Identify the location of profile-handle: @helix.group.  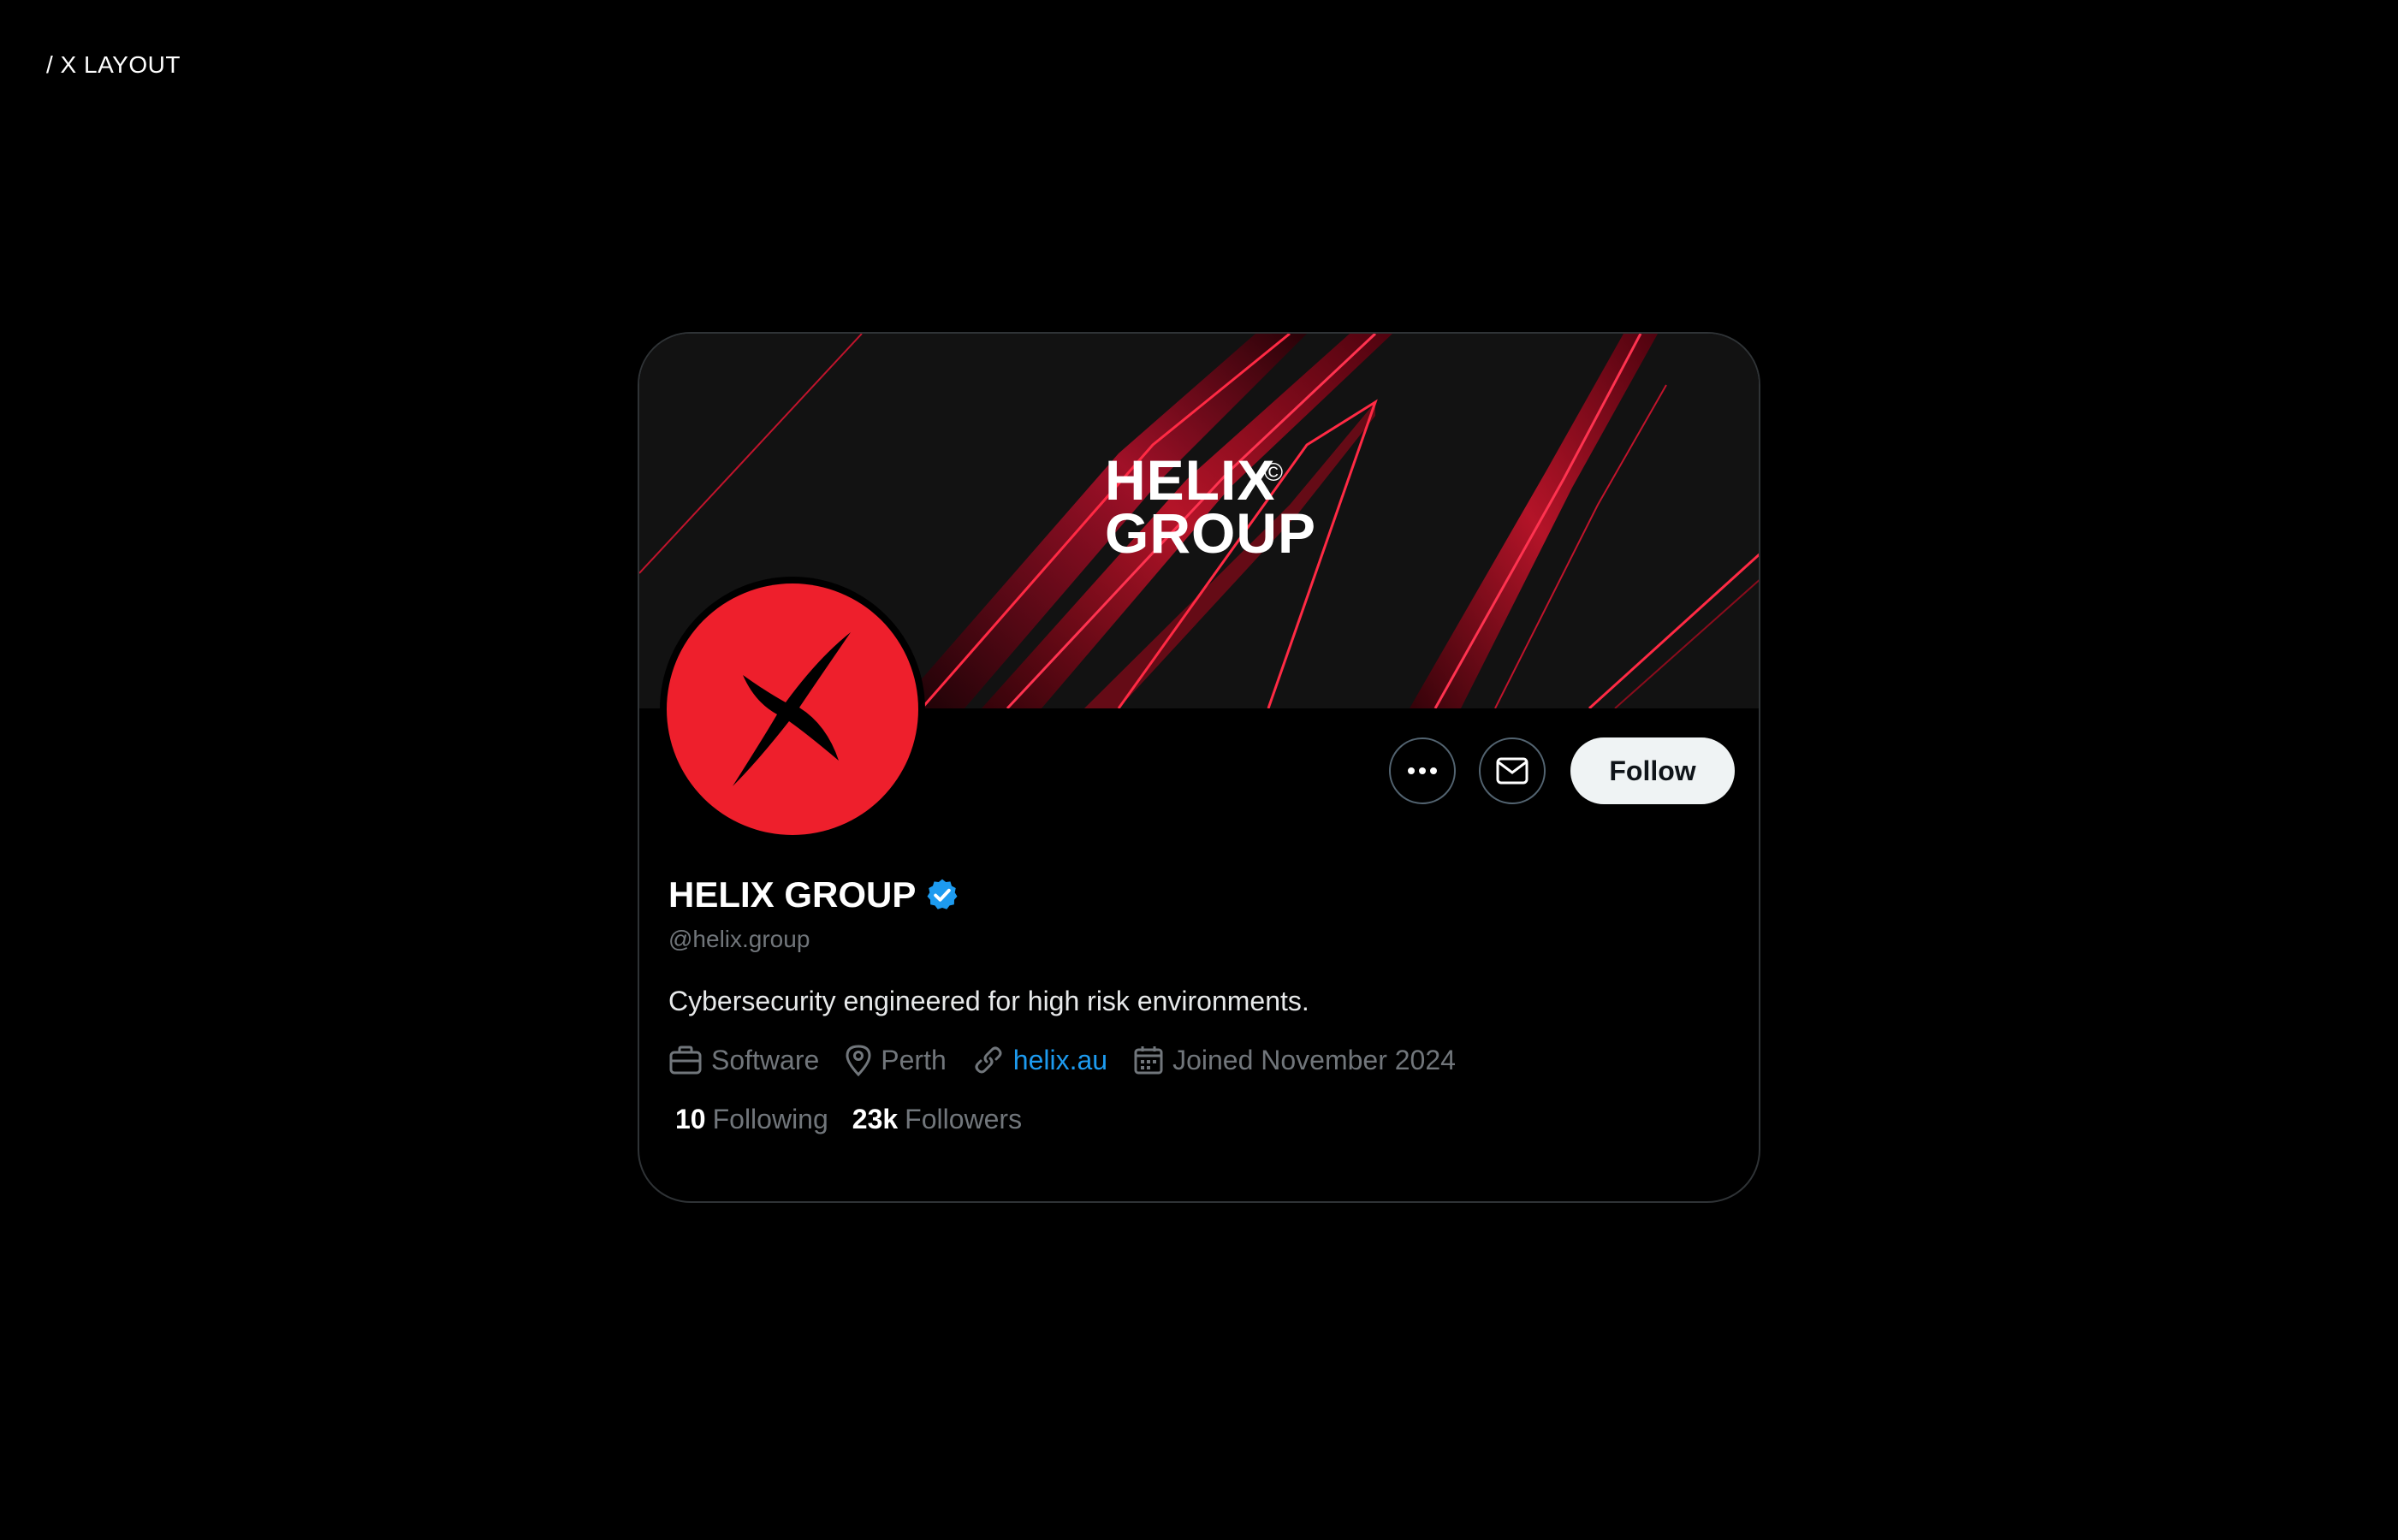
(739, 939).